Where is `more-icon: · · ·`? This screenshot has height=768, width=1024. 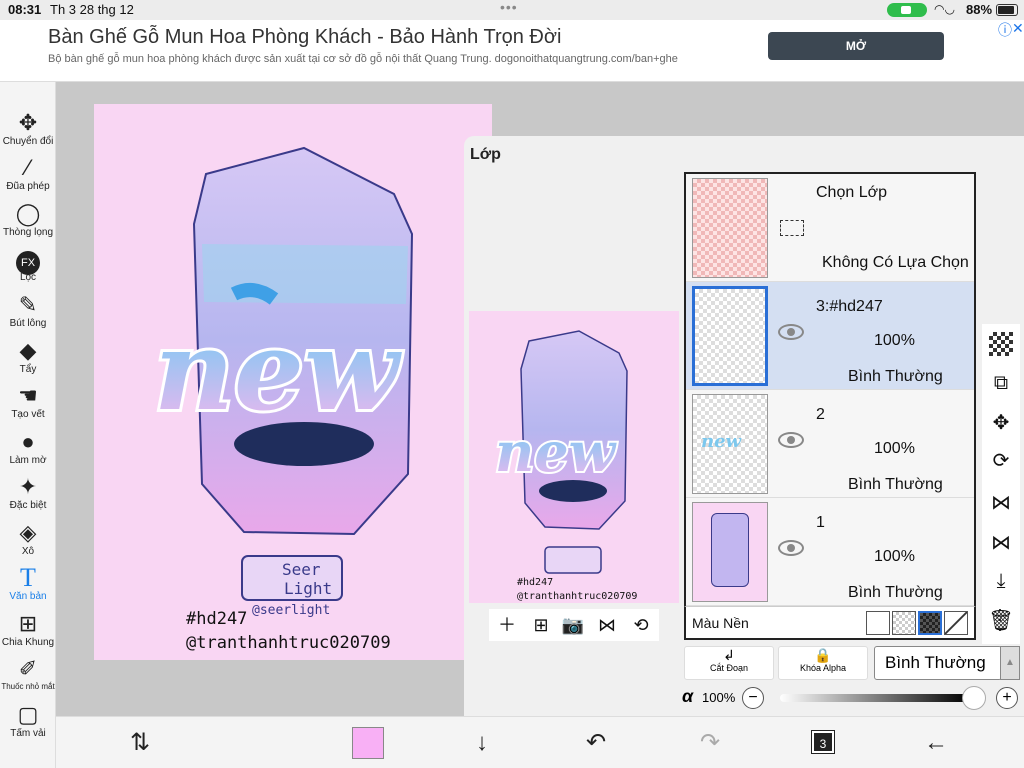
more-icon: · · · is located at coordinates (1000, 620).